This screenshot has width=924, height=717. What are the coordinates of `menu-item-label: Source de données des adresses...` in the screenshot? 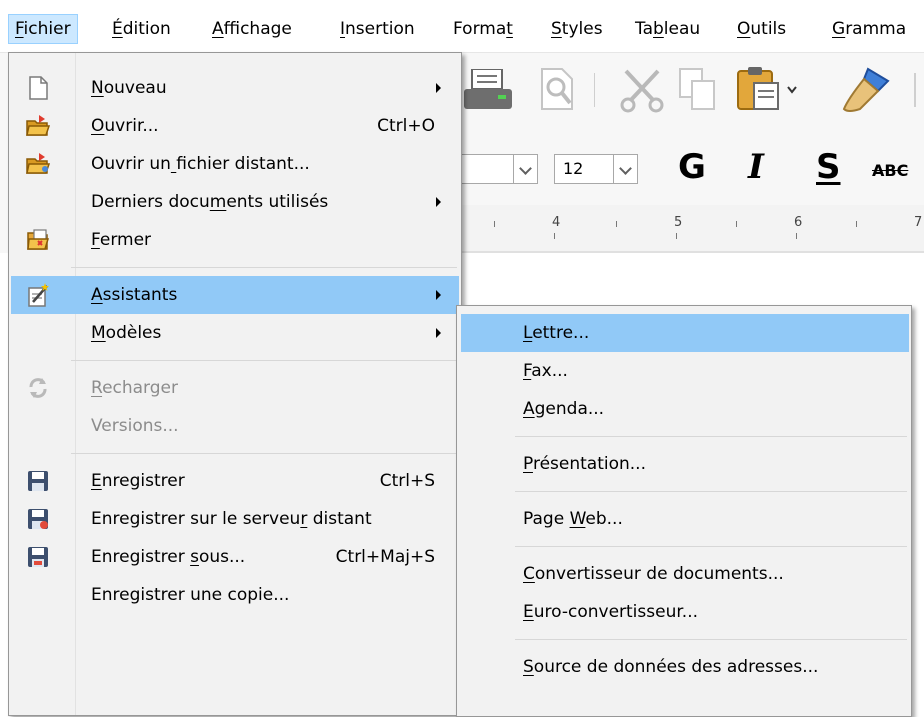 It's located at (671, 667).